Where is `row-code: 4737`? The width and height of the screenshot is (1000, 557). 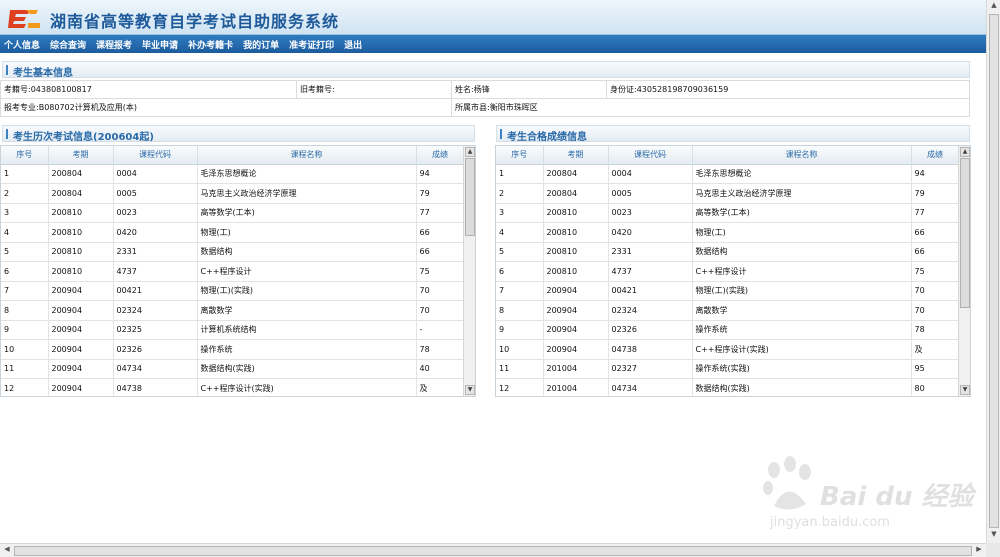
row-code: 4737 is located at coordinates (155, 271).